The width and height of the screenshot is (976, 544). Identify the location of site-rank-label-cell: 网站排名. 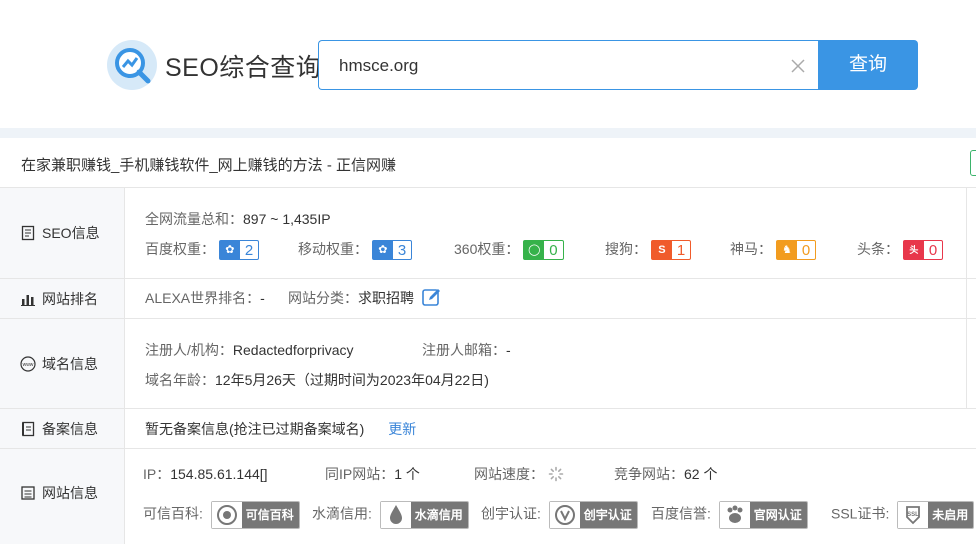
(62, 298).